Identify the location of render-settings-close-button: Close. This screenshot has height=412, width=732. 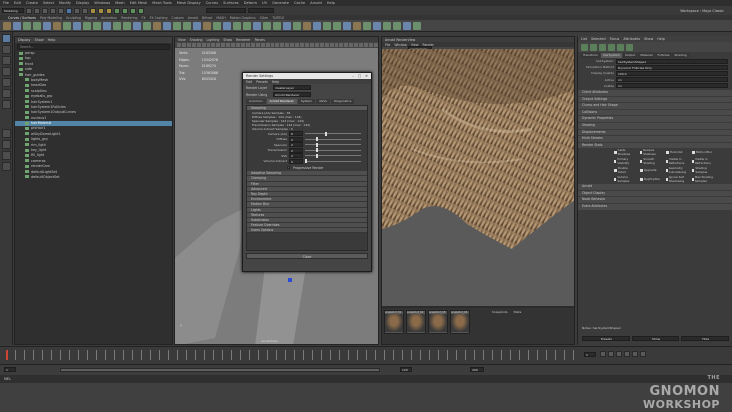
(307, 256).